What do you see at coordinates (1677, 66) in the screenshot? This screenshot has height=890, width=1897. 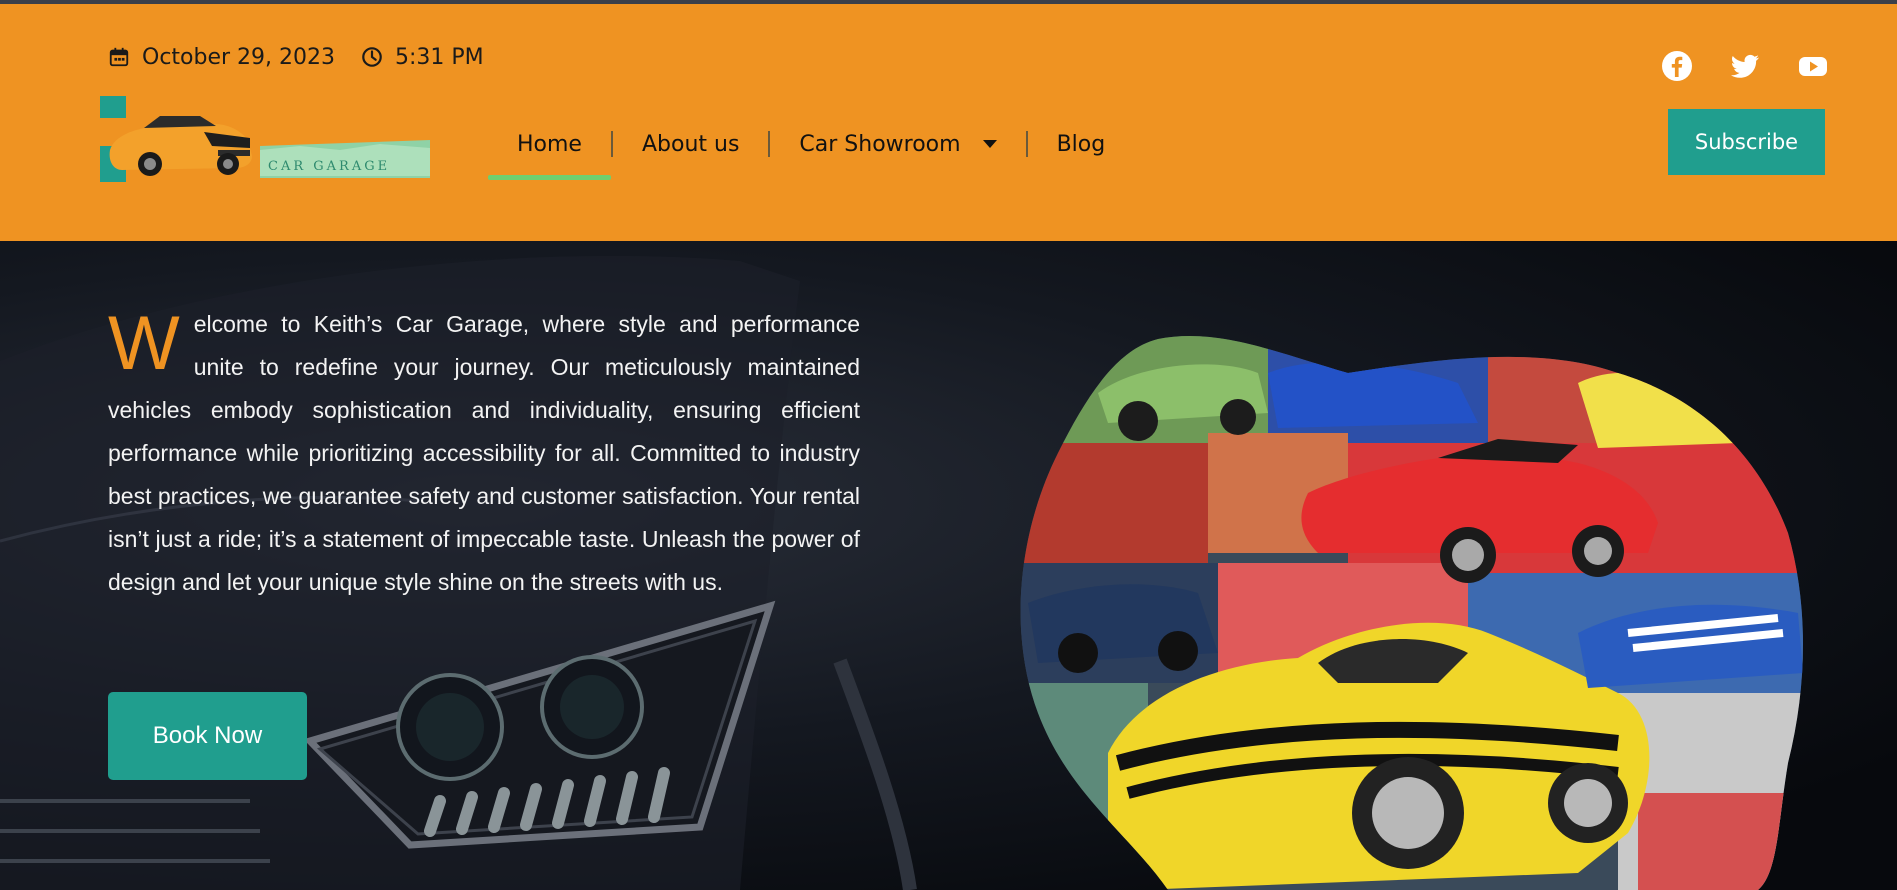 I see `facebook-icon` at bounding box center [1677, 66].